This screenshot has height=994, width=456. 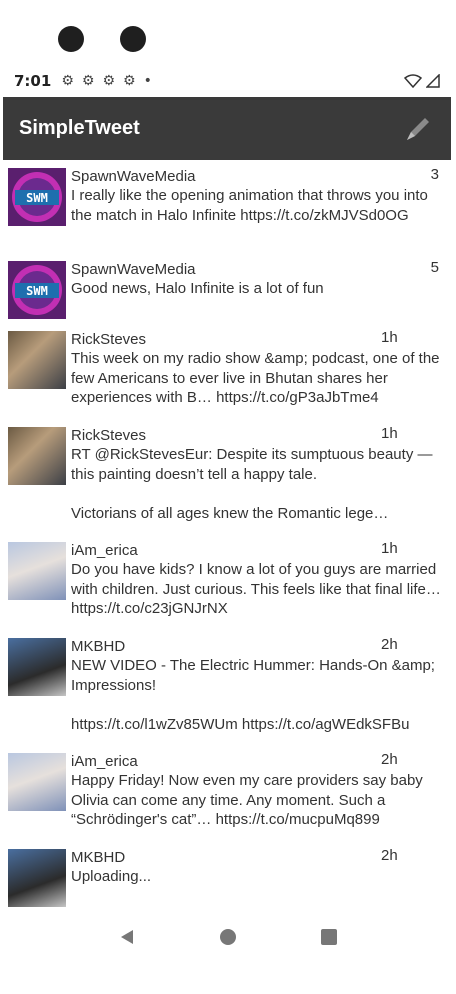 What do you see at coordinates (257, 761) in the screenshot?
I see `tweet-header: iAm_erica 2h` at bounding box center [257, 761].